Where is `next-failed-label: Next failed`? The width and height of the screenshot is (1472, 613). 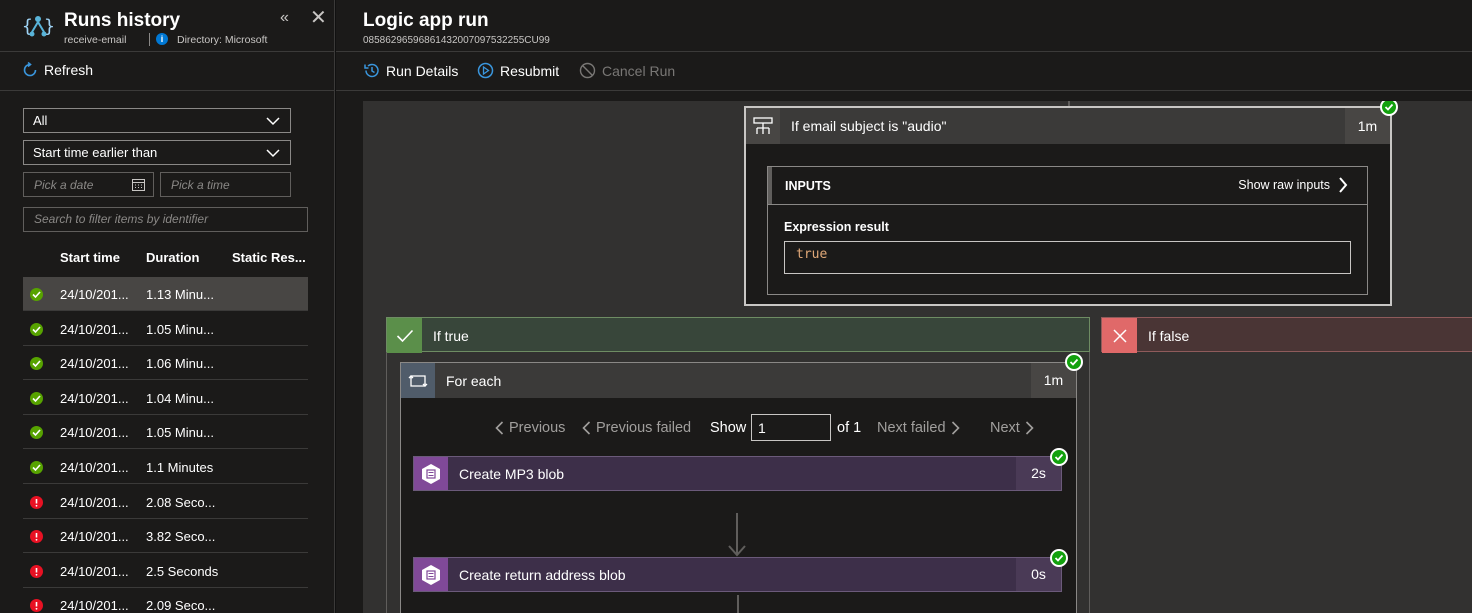 next-failed-label: Next failed is located at coordinates (911, 428).